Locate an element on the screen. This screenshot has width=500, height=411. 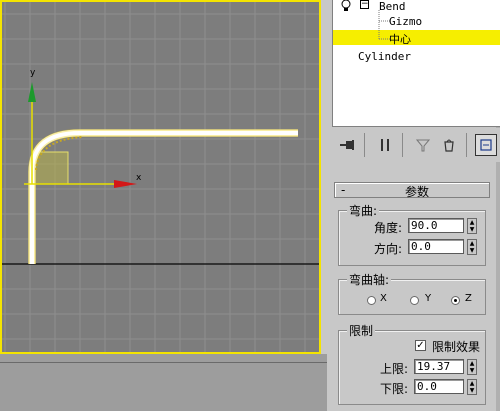
angle-spinner: ▲ ▼ is located at coordinates (472, 226).